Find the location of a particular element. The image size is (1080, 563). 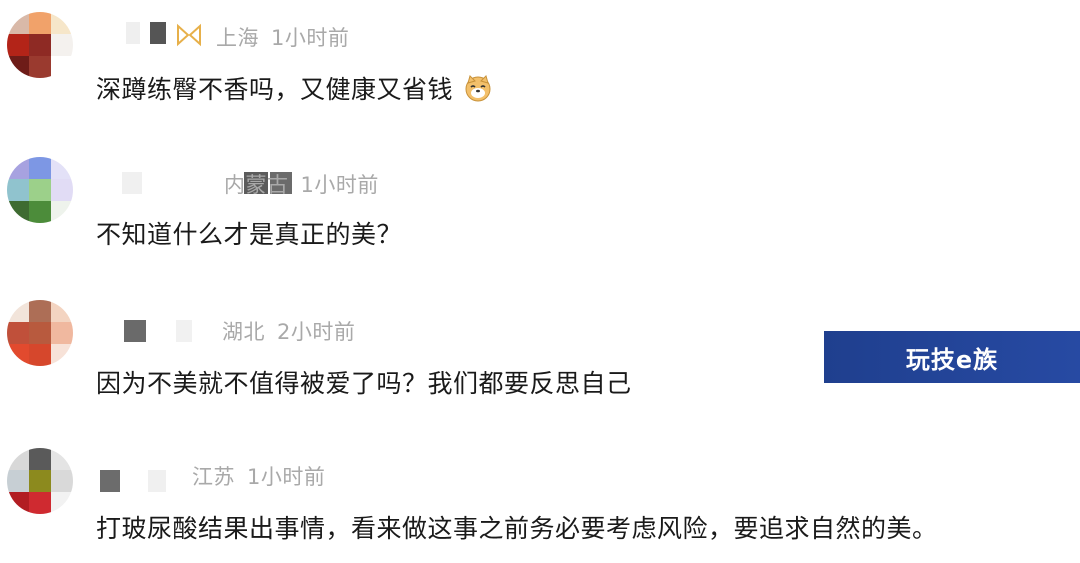

comment-text: 打玻尿酸结果出事情，看来做这事之前务必要考虑风险，要追求自然的美。 is located at coordinates (517, 527).